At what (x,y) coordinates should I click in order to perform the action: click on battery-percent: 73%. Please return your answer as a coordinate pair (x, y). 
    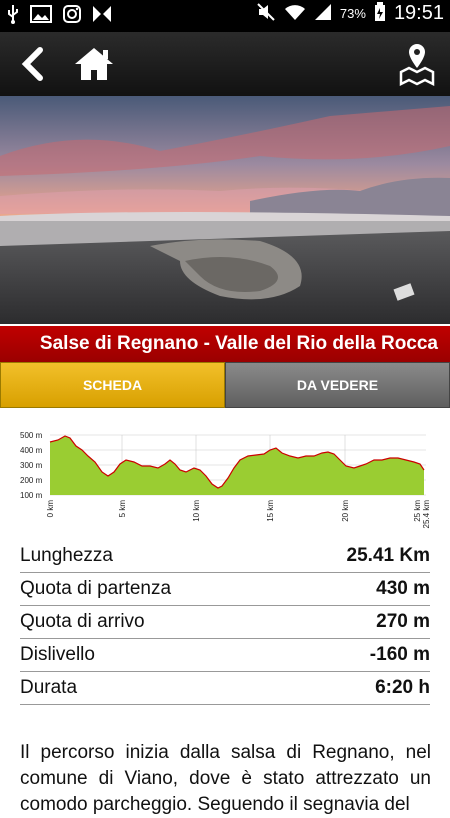
    Looking at the image, I should click on (352, 13).